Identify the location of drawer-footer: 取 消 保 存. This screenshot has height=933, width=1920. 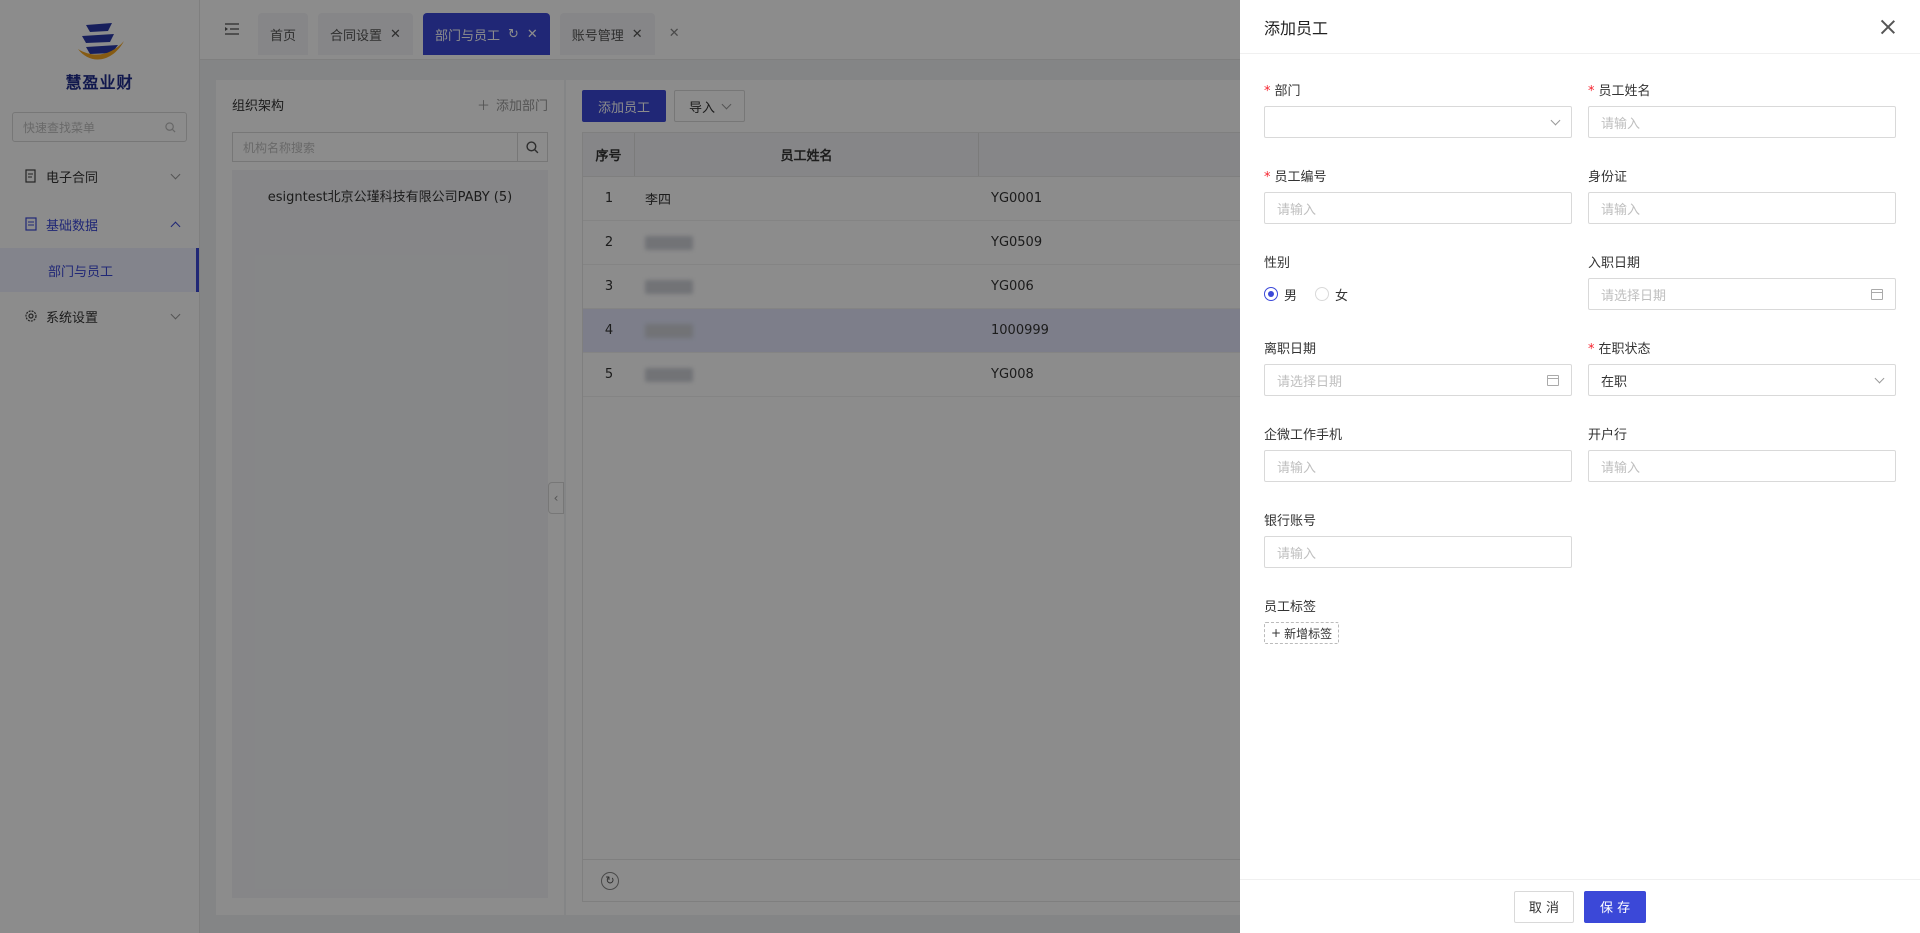
(1580, 906).